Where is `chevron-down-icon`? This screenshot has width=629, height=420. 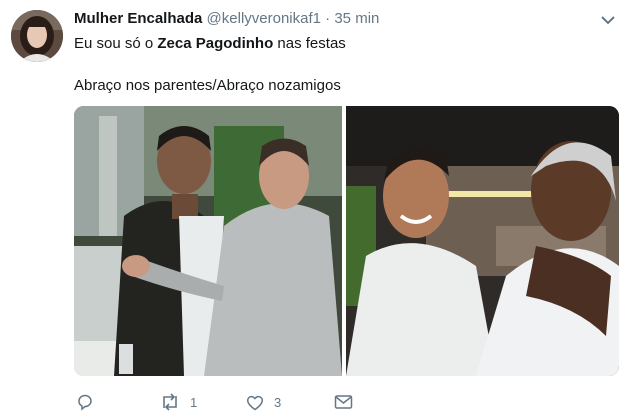 chevron-down-icon is located at coordinates (608, 20).